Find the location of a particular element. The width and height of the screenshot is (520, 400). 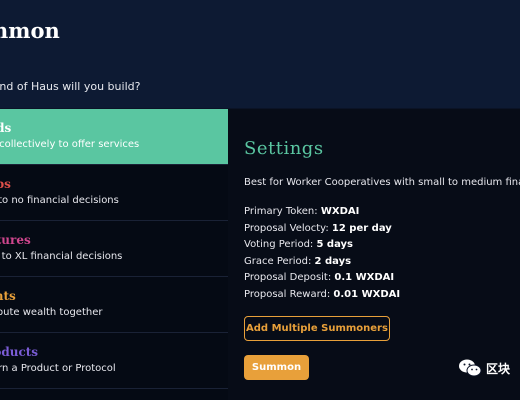

option-description: tribute wealth together is located at coordinates (51, 312).